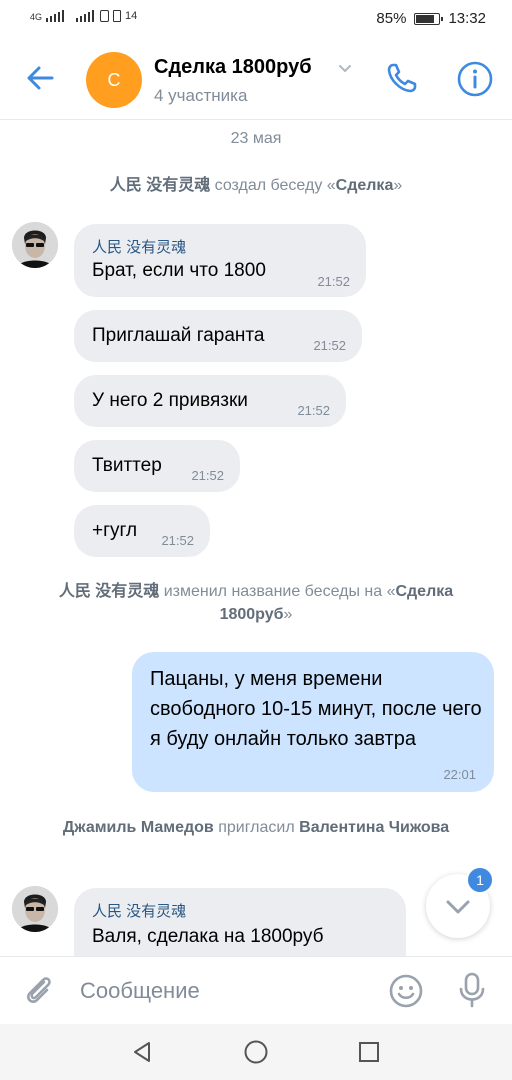 Image resolution: width=512 pixels, height=1080 pixels. Describe the element at coordinates (233, 67) in the screenshot. I see `chat-title: Сделка 1800руб` at that location.